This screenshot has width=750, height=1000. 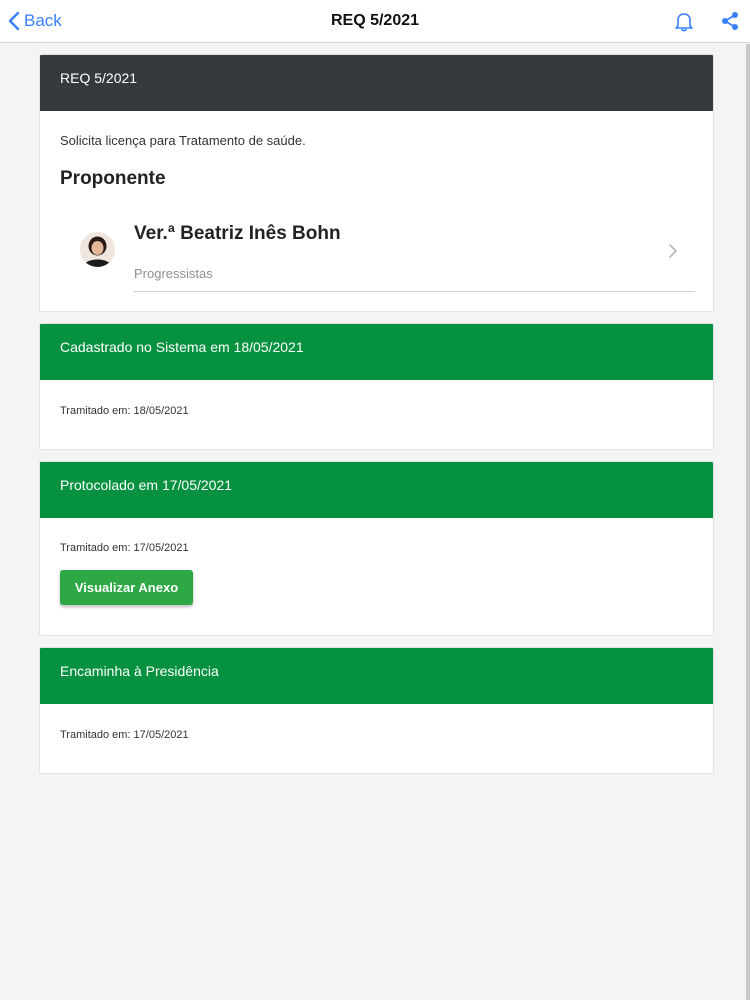 I want to click on step-date: Tramitado em: 18/05/2021, so click(x=124, y=411).